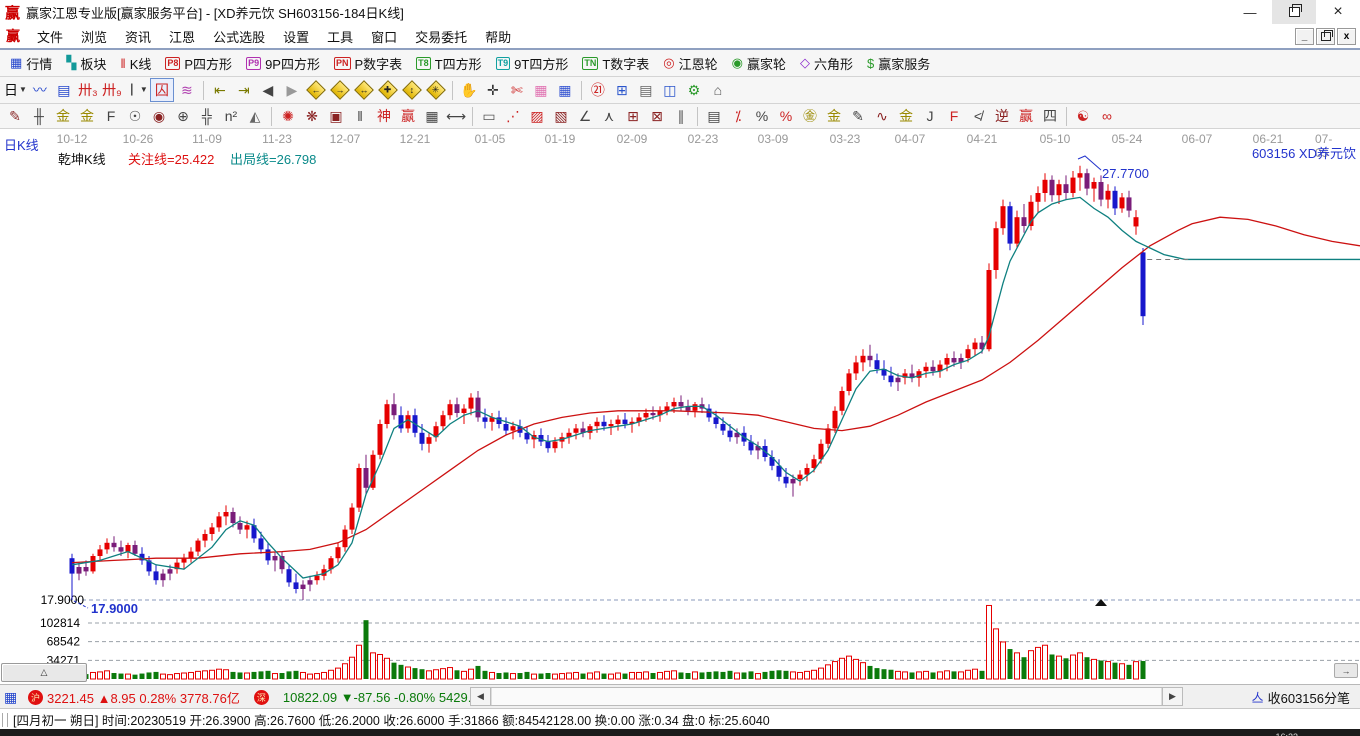 The image size is (1360, 736). Describe the element at coordinates (1026, 116) in the screenshot. I see `ying-angle-tool: 赢` at that location.